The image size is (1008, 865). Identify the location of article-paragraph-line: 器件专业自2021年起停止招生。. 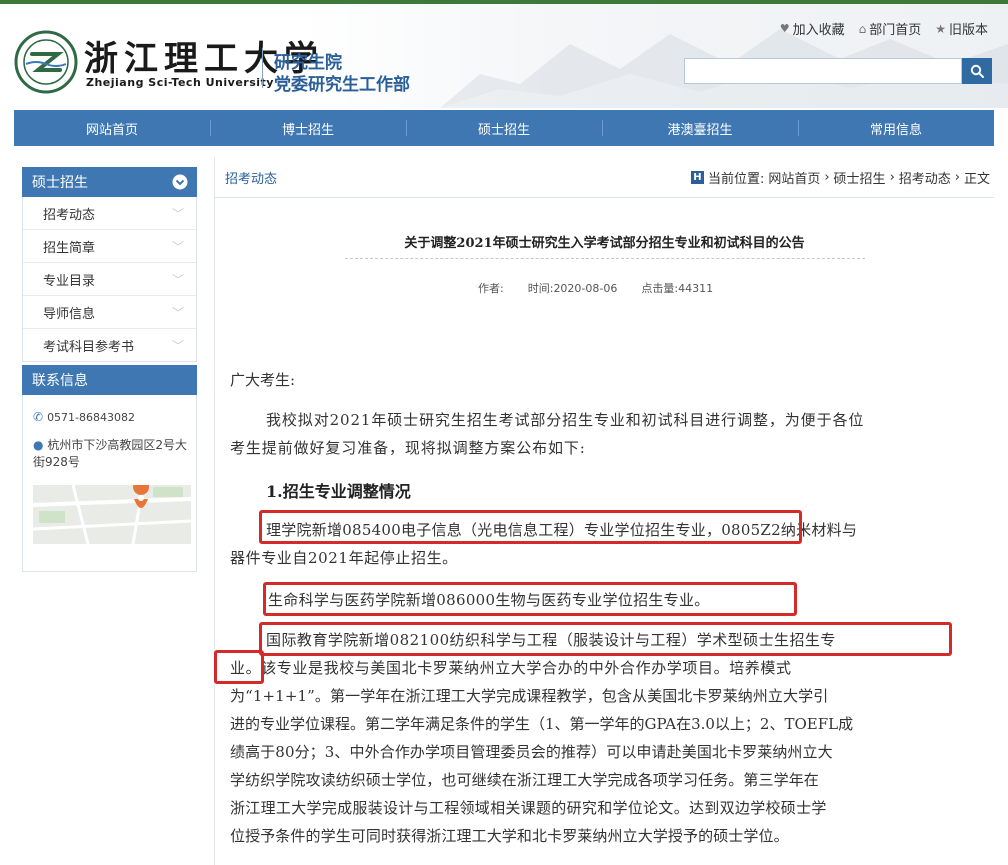
(344, 558).